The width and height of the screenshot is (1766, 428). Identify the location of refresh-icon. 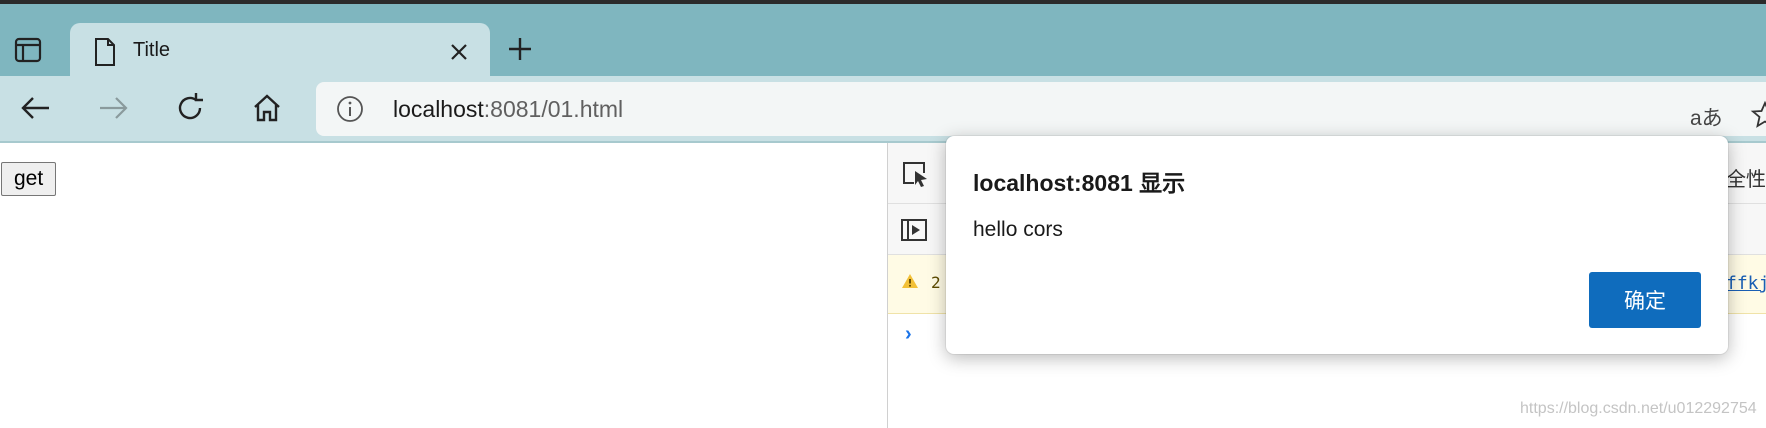
(190, 108).